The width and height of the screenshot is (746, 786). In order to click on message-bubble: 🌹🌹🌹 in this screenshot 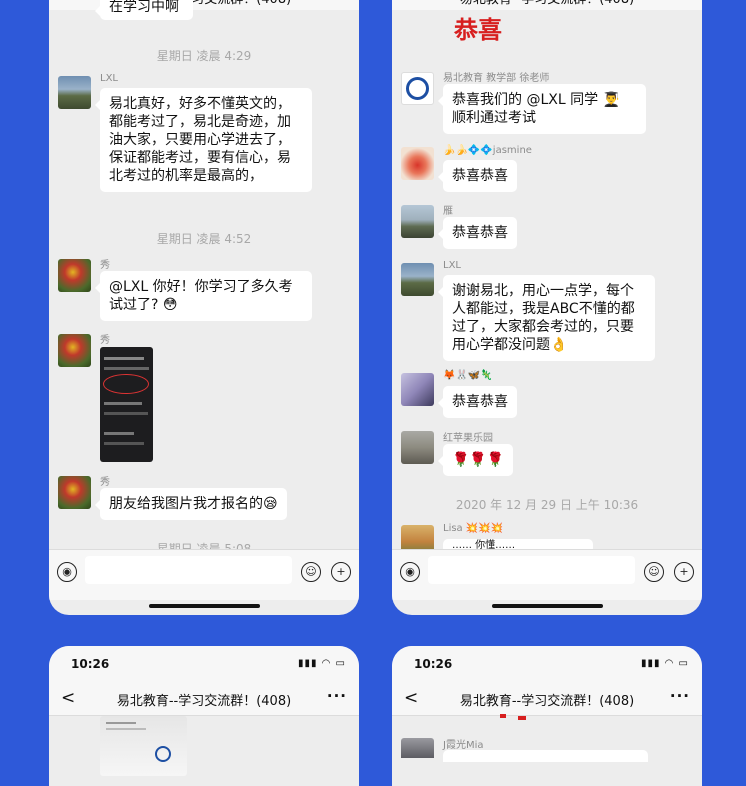, I will do `click(475, 460)`.